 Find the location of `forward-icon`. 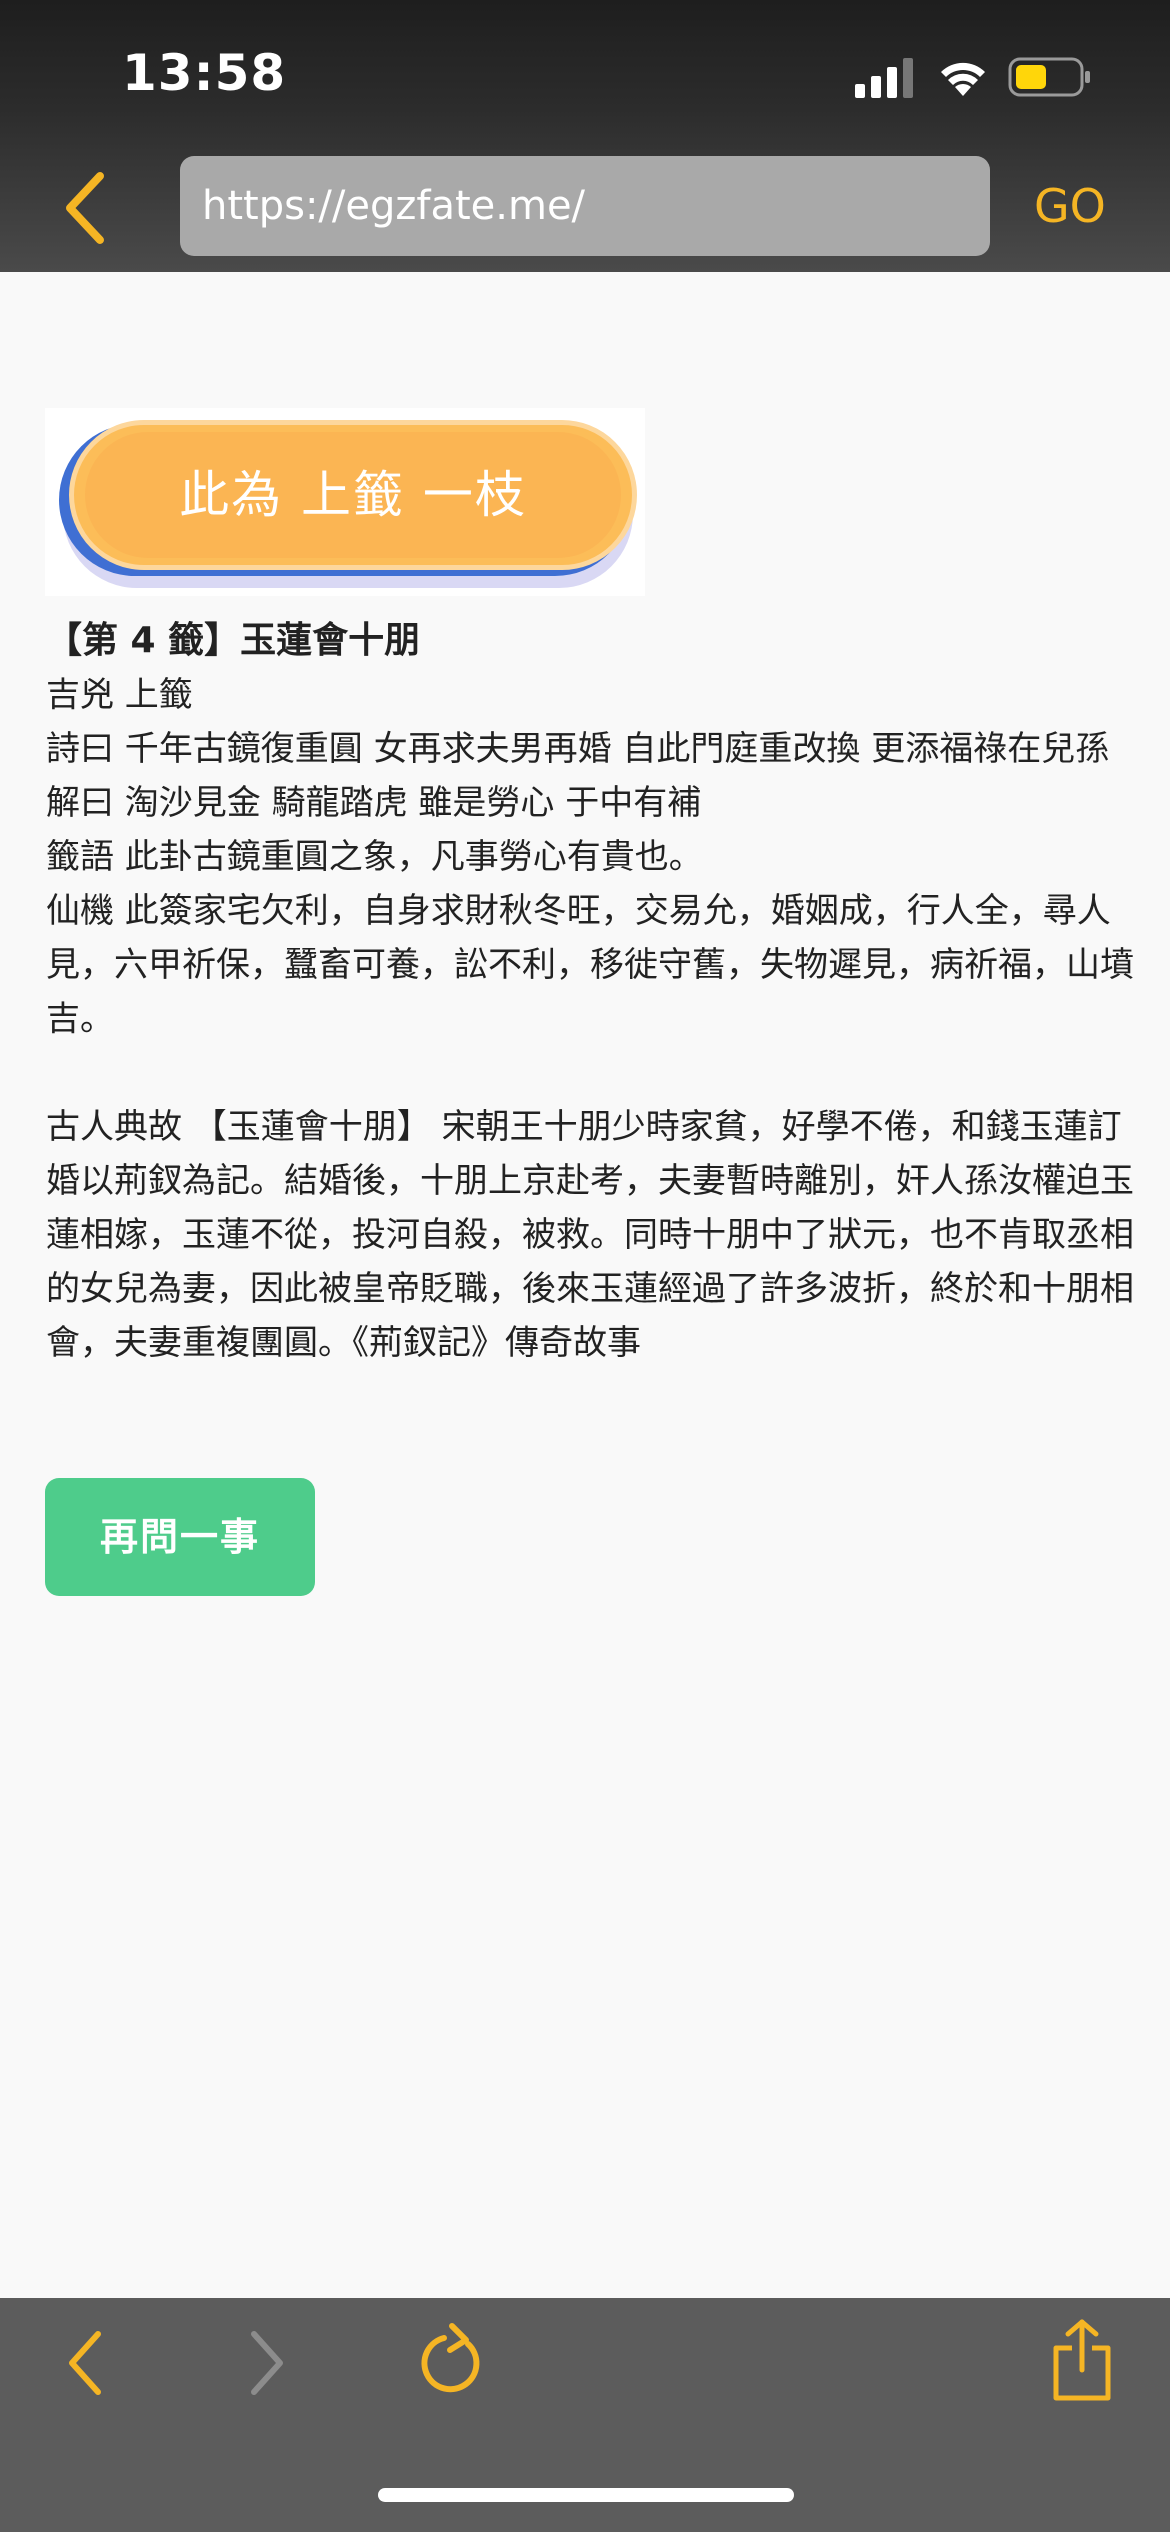

forward-icon is located at coordinates (267, 2363).